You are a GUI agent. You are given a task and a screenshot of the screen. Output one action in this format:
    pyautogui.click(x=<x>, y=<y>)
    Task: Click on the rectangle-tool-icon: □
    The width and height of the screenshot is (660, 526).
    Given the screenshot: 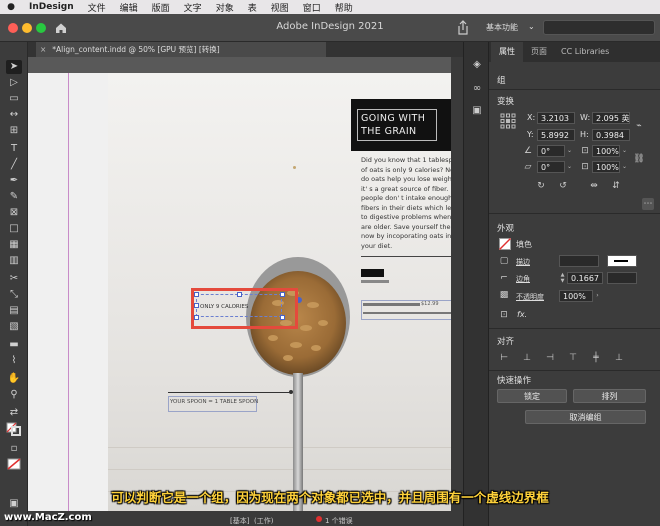 What is the action you would take?
    pyautogui.click(x=14, y=229)
    